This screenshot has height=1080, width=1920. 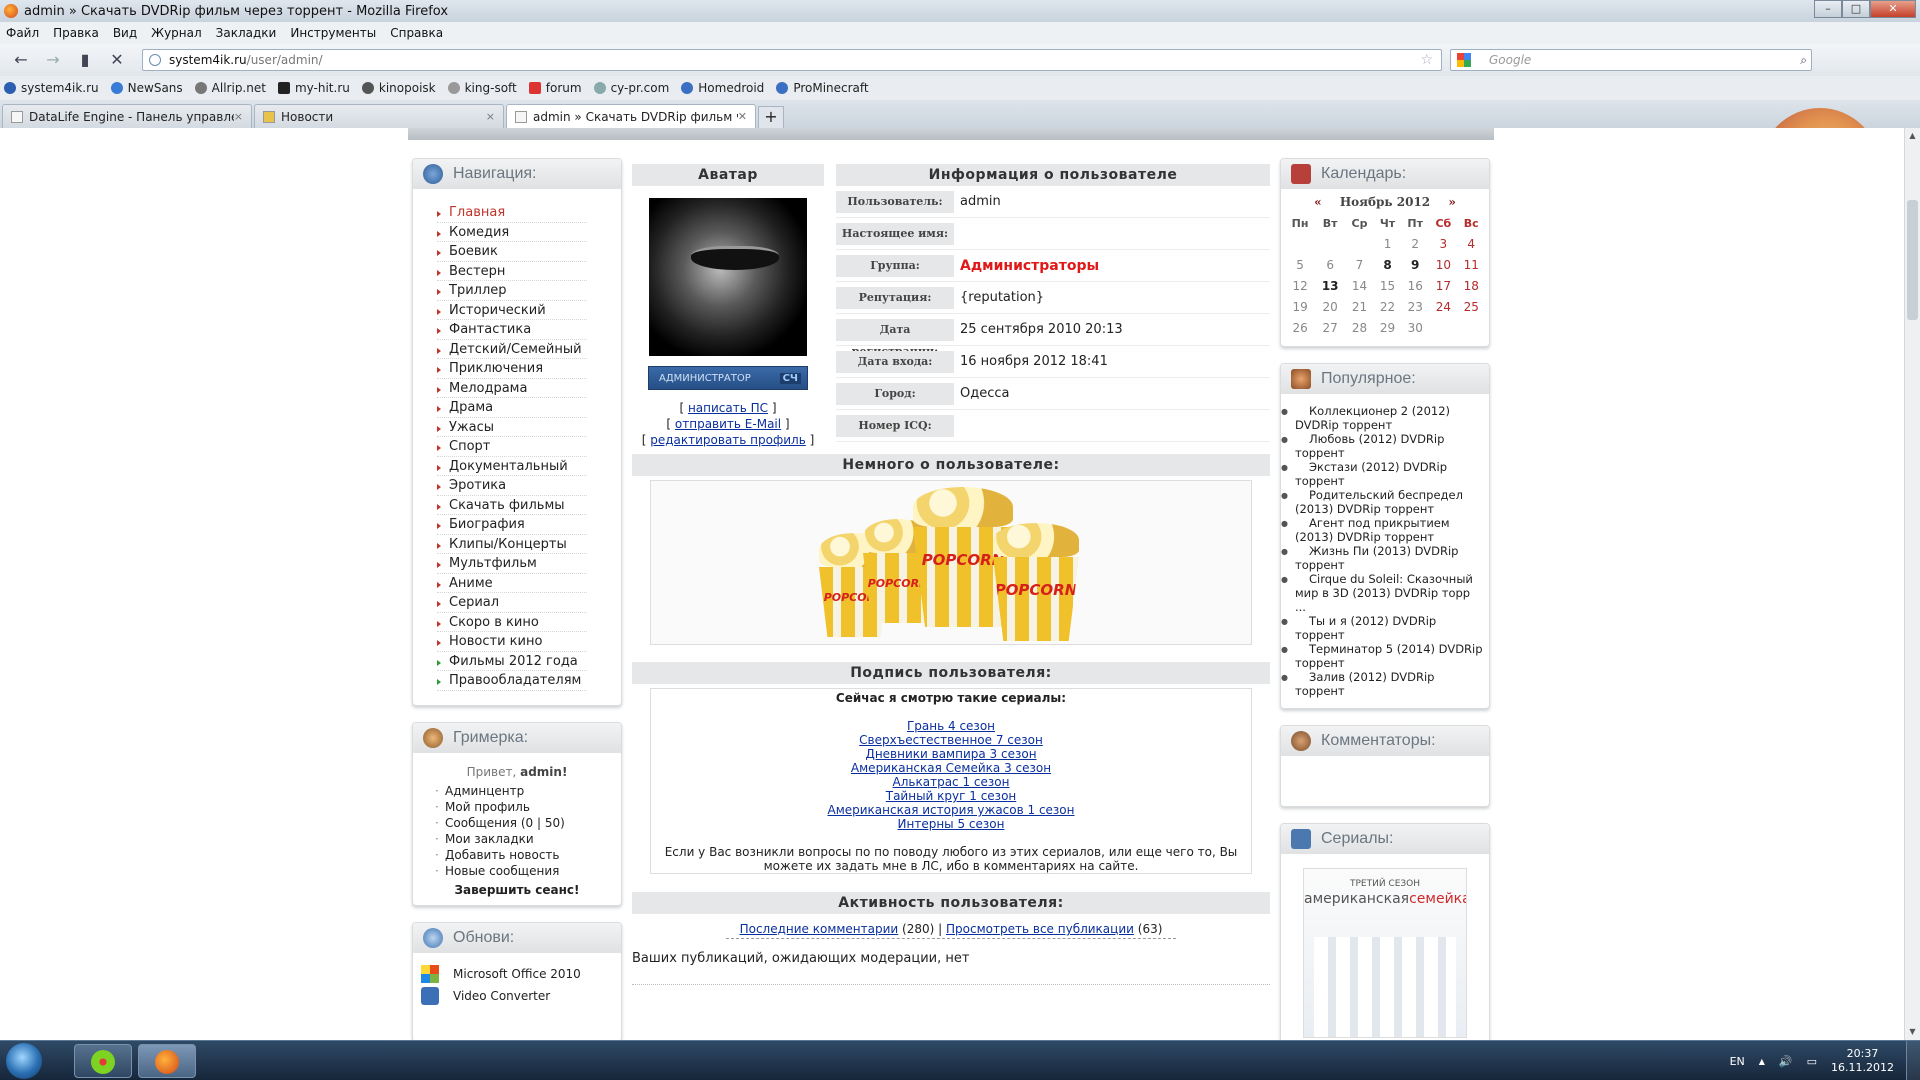 What do you see at coordinates (1828, 9) in the screenshot?
I see `minimize-button: –` at bounding box center [1828, 9].